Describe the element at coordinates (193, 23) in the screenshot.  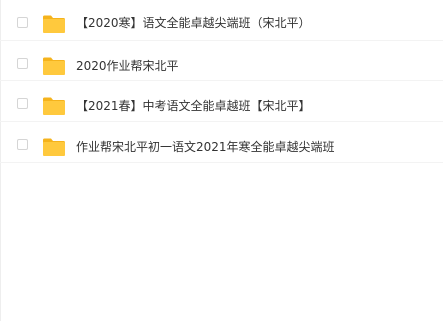
I see `folder-name: 【2020寒】语文全能卓越尖端班（宋北平）` at that location.